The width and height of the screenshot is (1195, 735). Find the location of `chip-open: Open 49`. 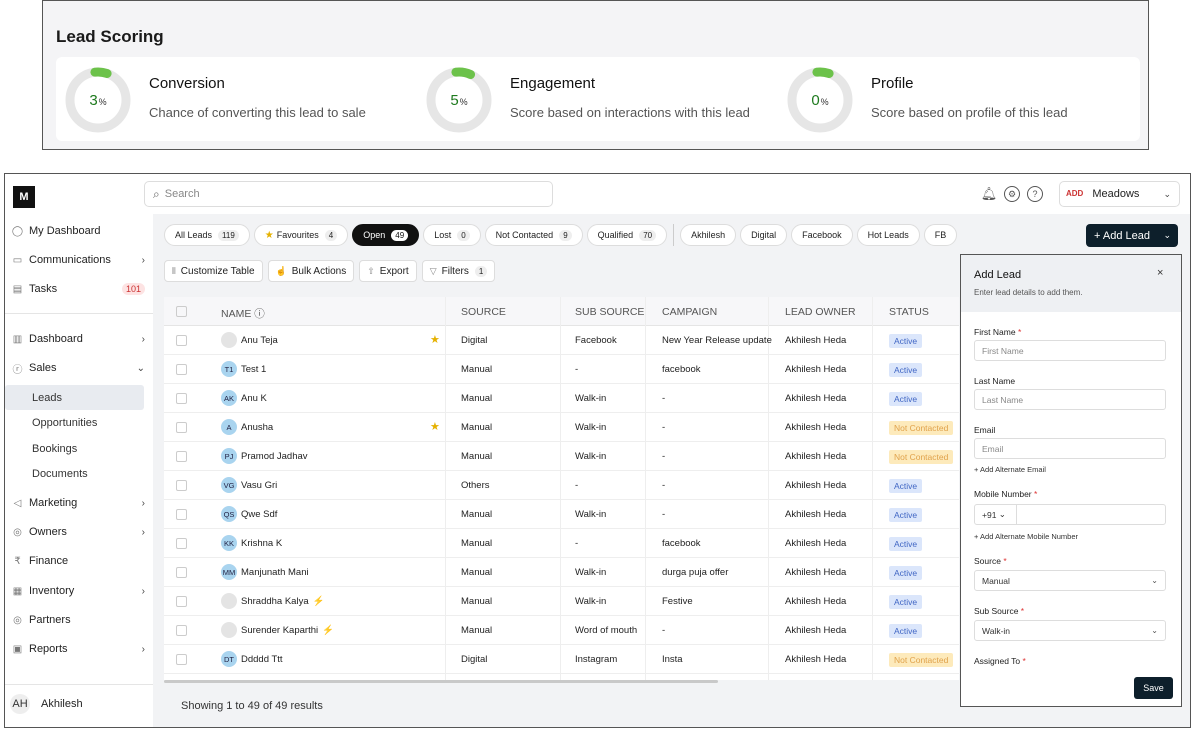

chip-open: Open 49 is located at coordinates (386, 235).